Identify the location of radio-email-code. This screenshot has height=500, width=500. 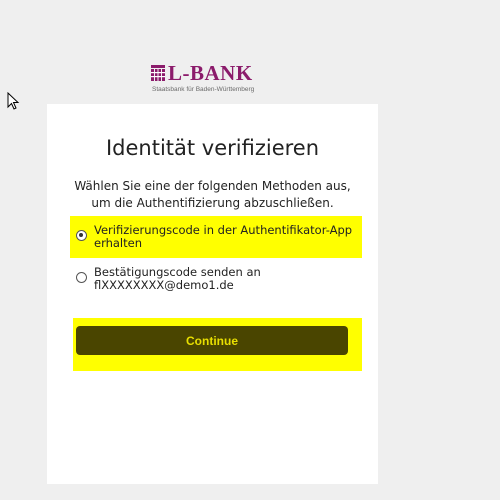
(81, 277).